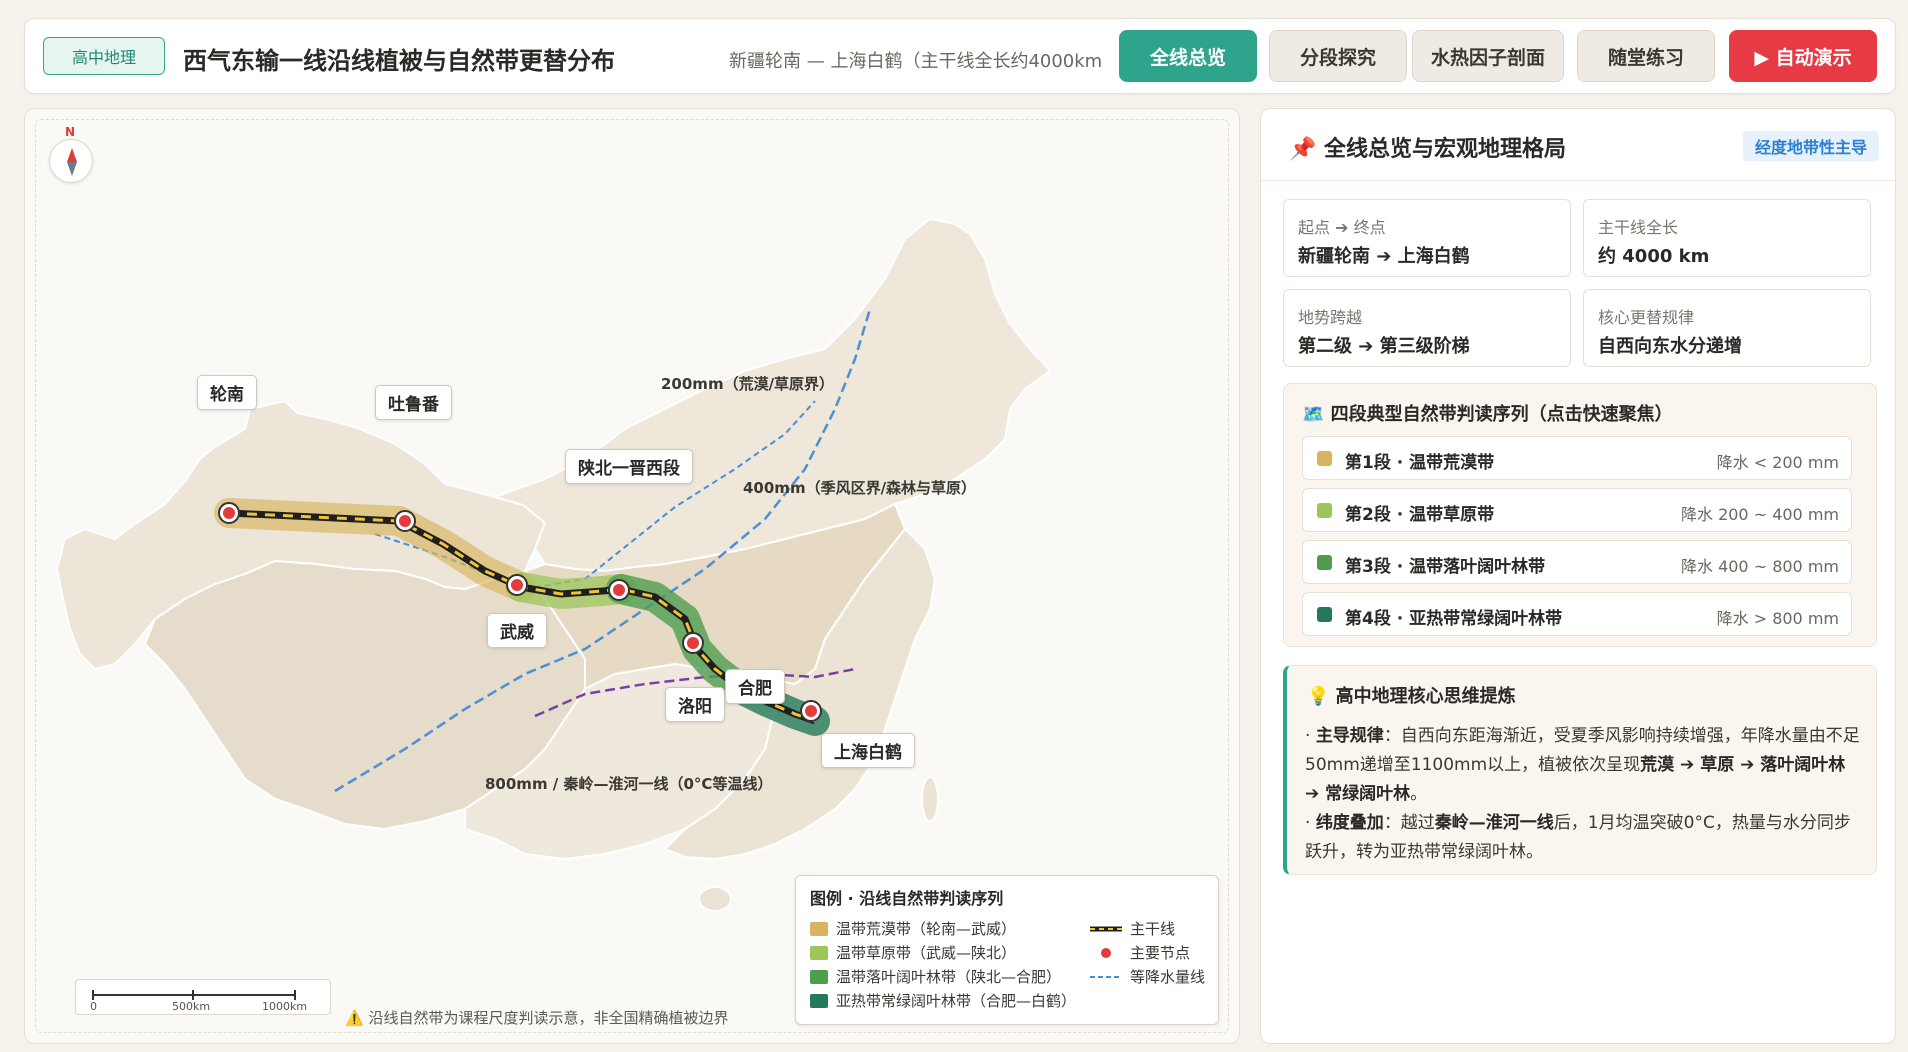 This screenshot has width=1908, height=1052. What do you see at coordinates (913, 952) in the screenshot?
I see `legend-item-steppe: 温带草原带（武威—陕北）` at bounding box center [913, 952].